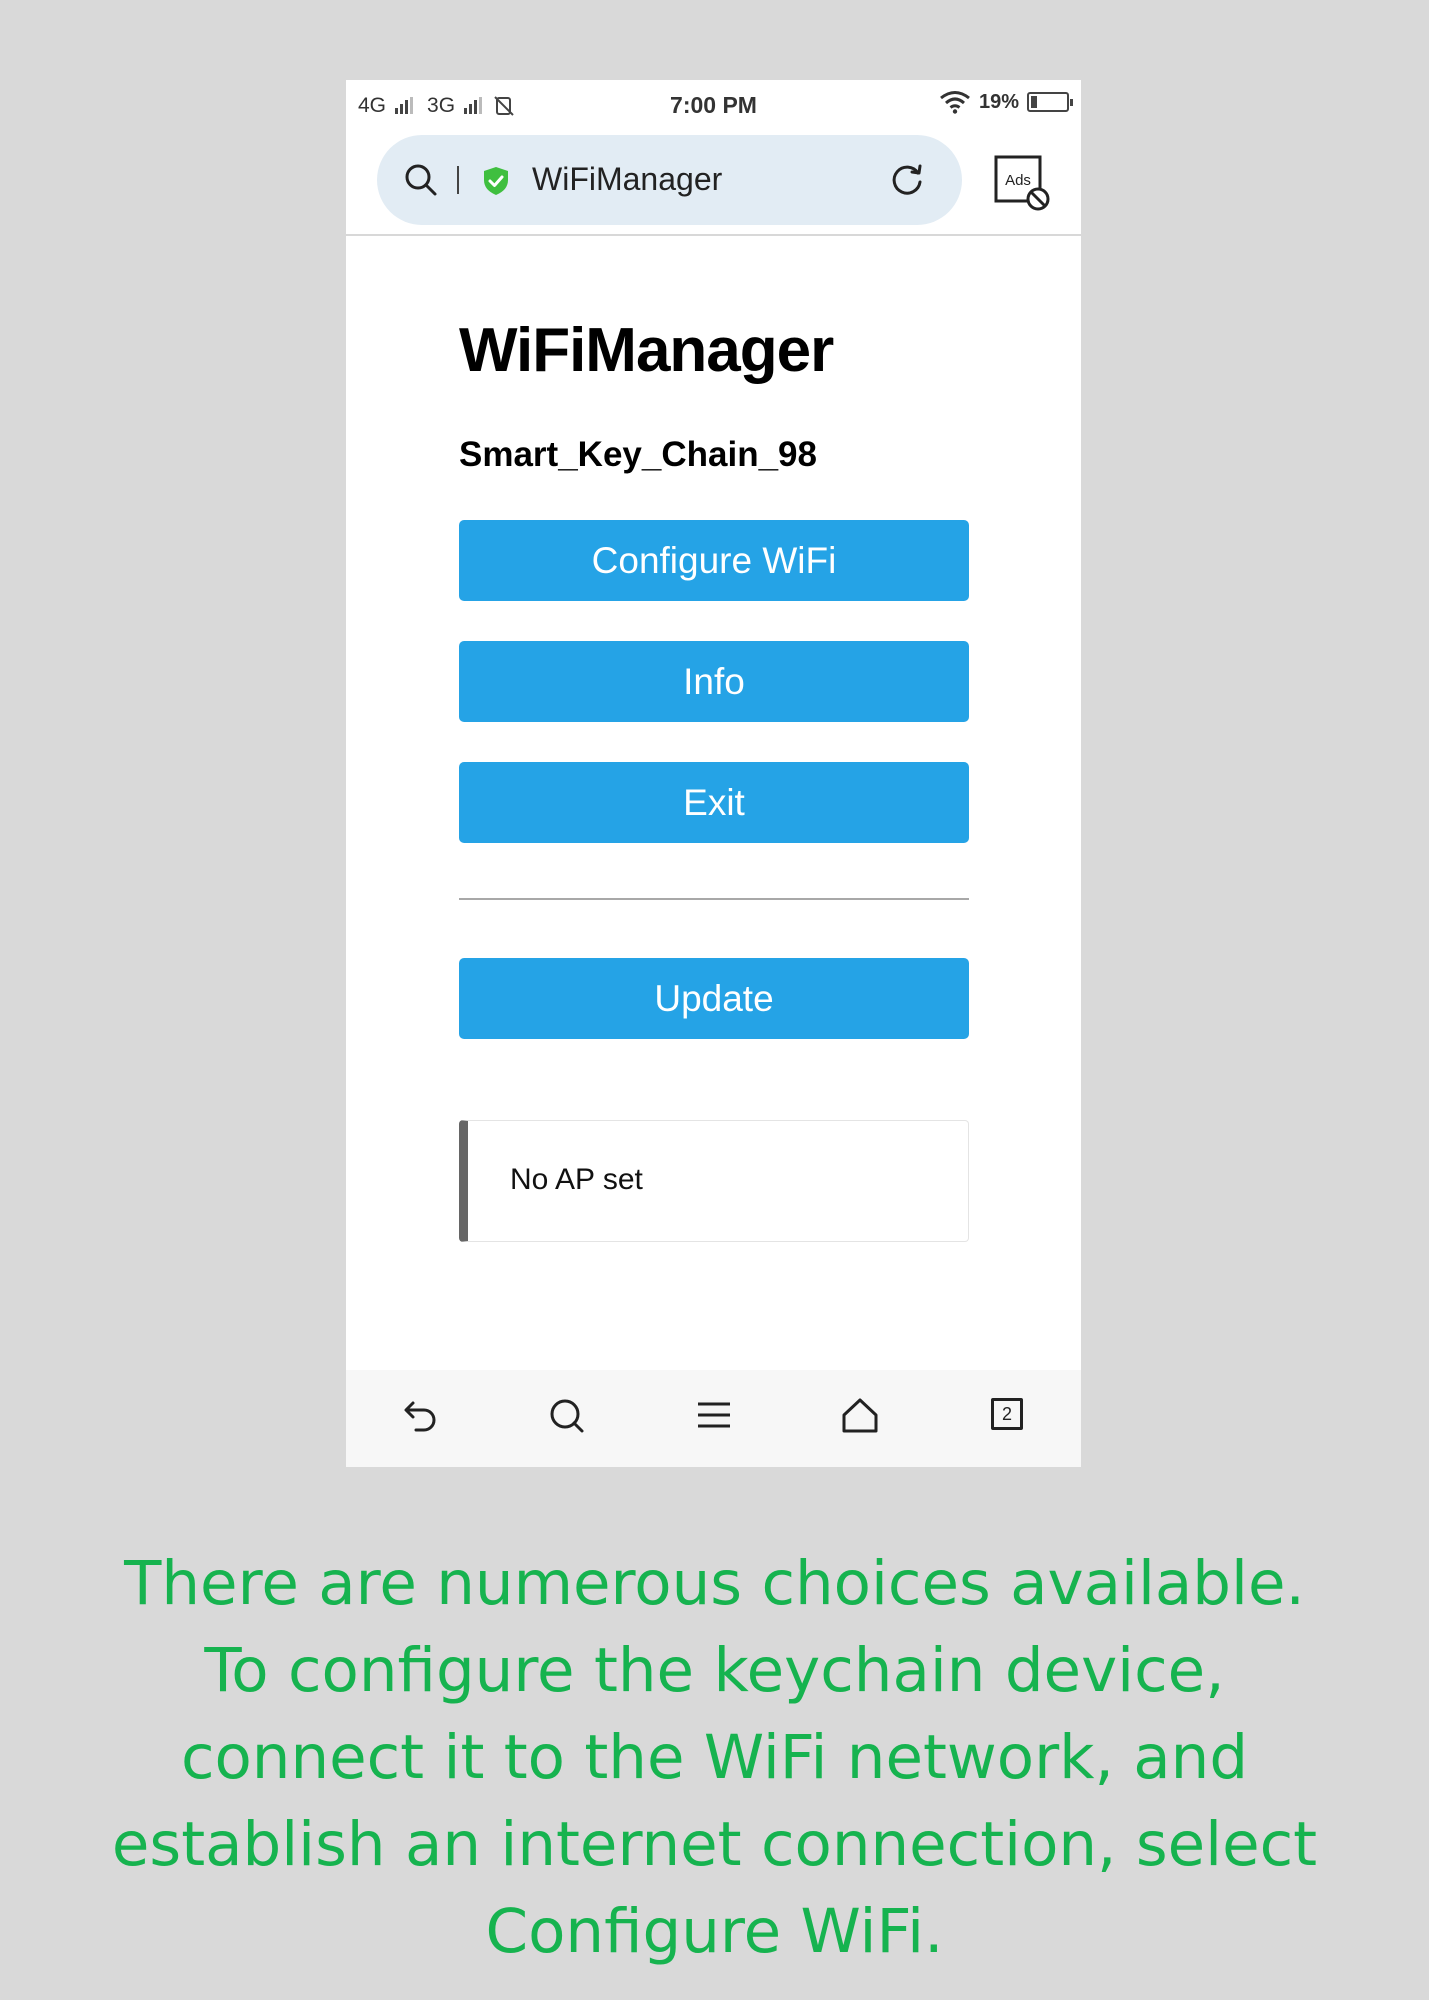  What do you see at coordinates (714, 899) in the screenshot?
I see `section-divider` at bounding box center [714, 899].